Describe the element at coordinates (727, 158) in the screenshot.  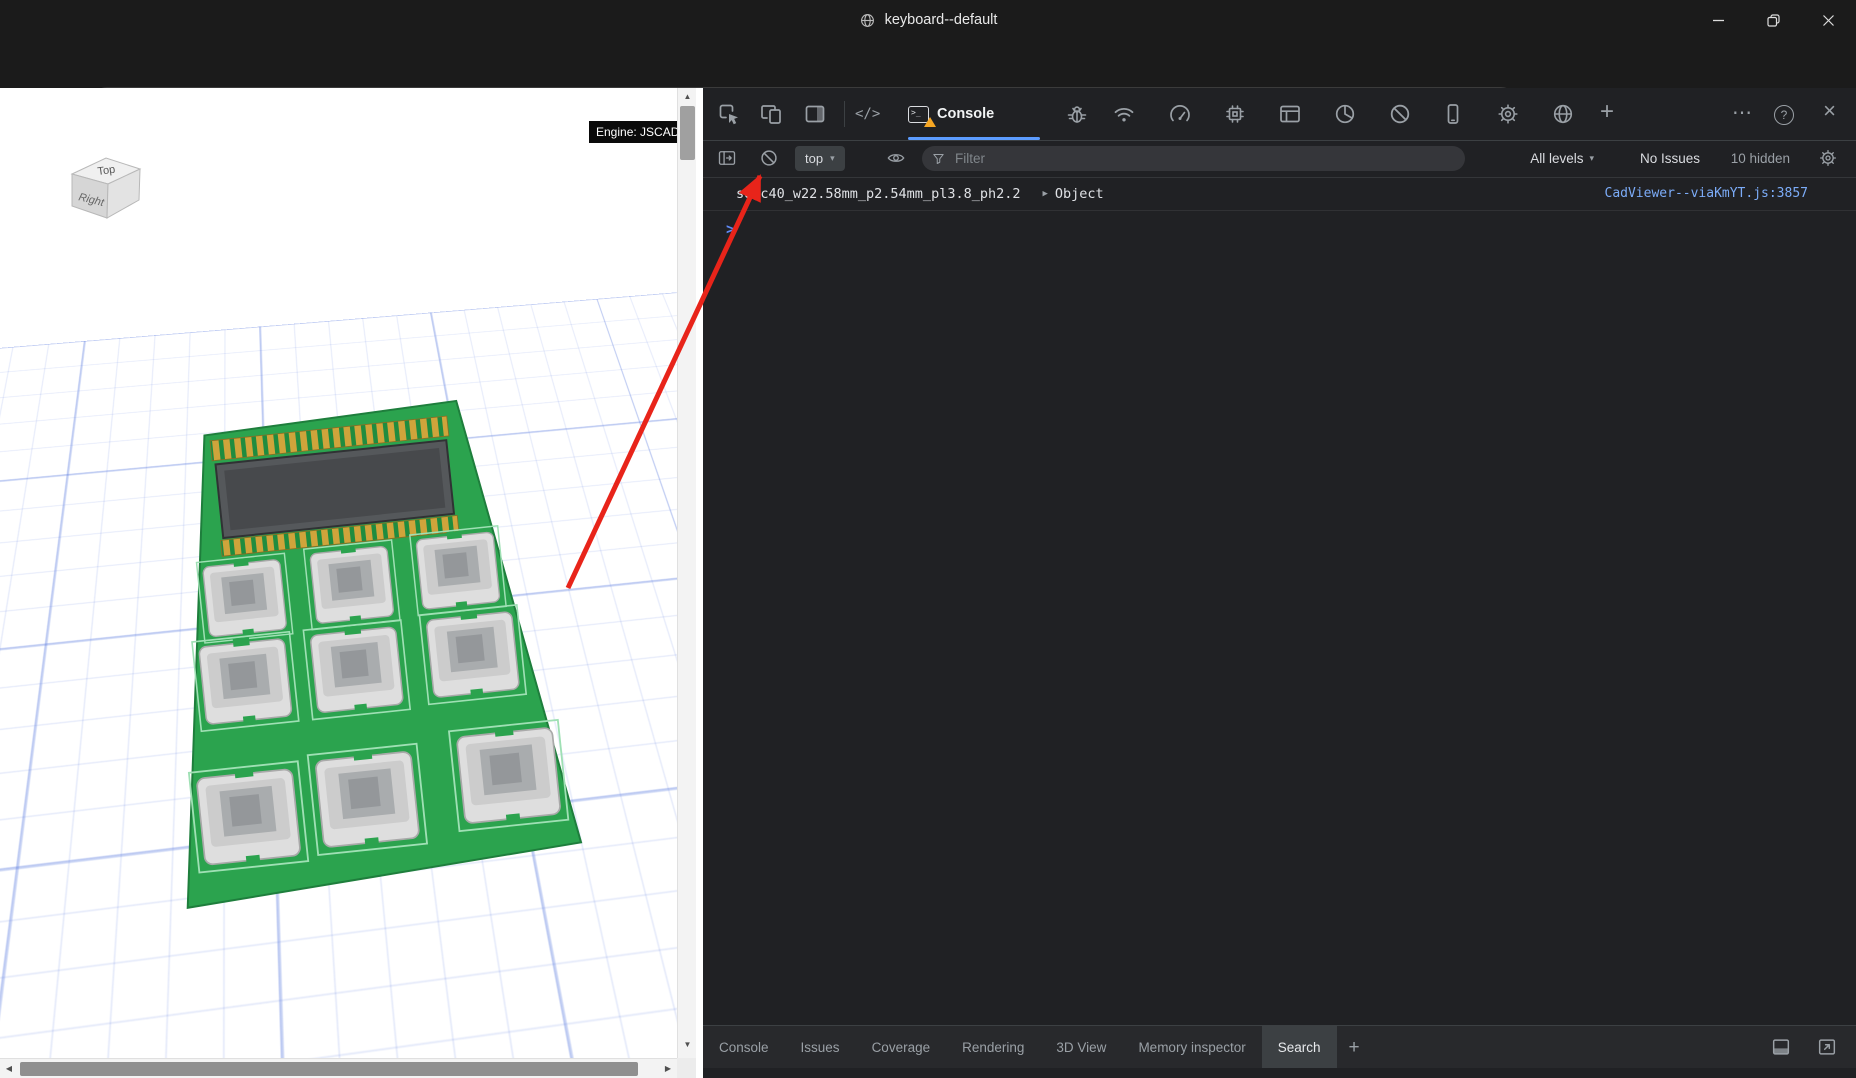
I see `console-sidebar-icon` at that location.